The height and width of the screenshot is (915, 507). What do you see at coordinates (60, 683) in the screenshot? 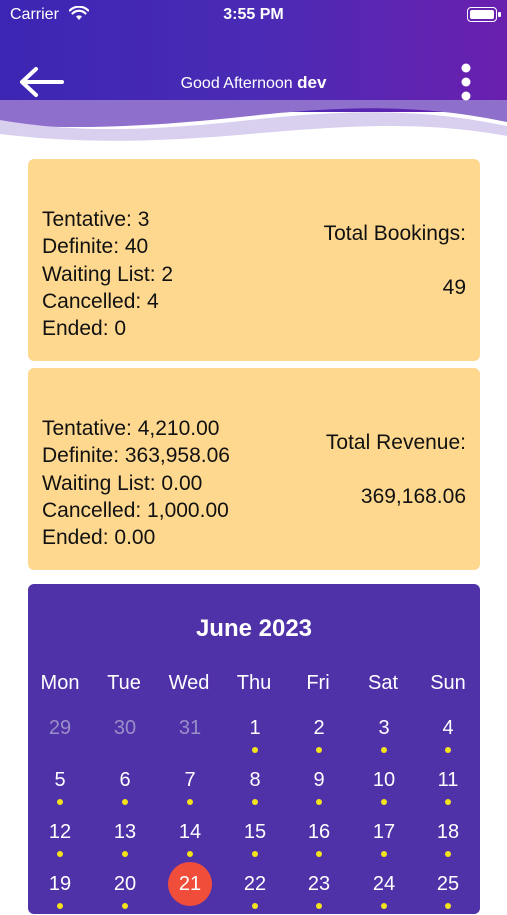
I see `weekday-label: Mon` at bounding box center [60, 683].